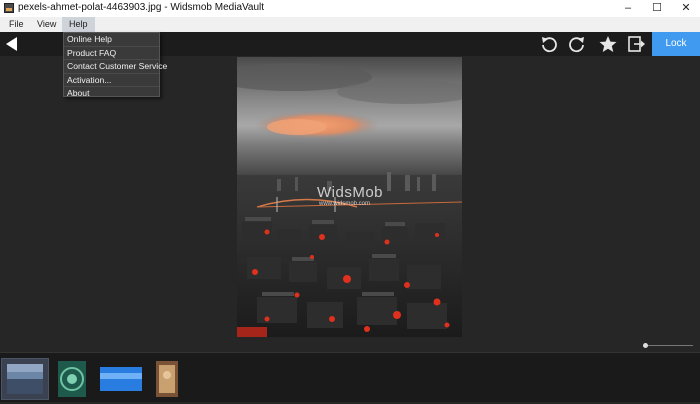 The height and width of the screenshot is (404, 700). Describe the element at coordinates (16, 24) in the screenshot. I see `menu-file: File` at that location.